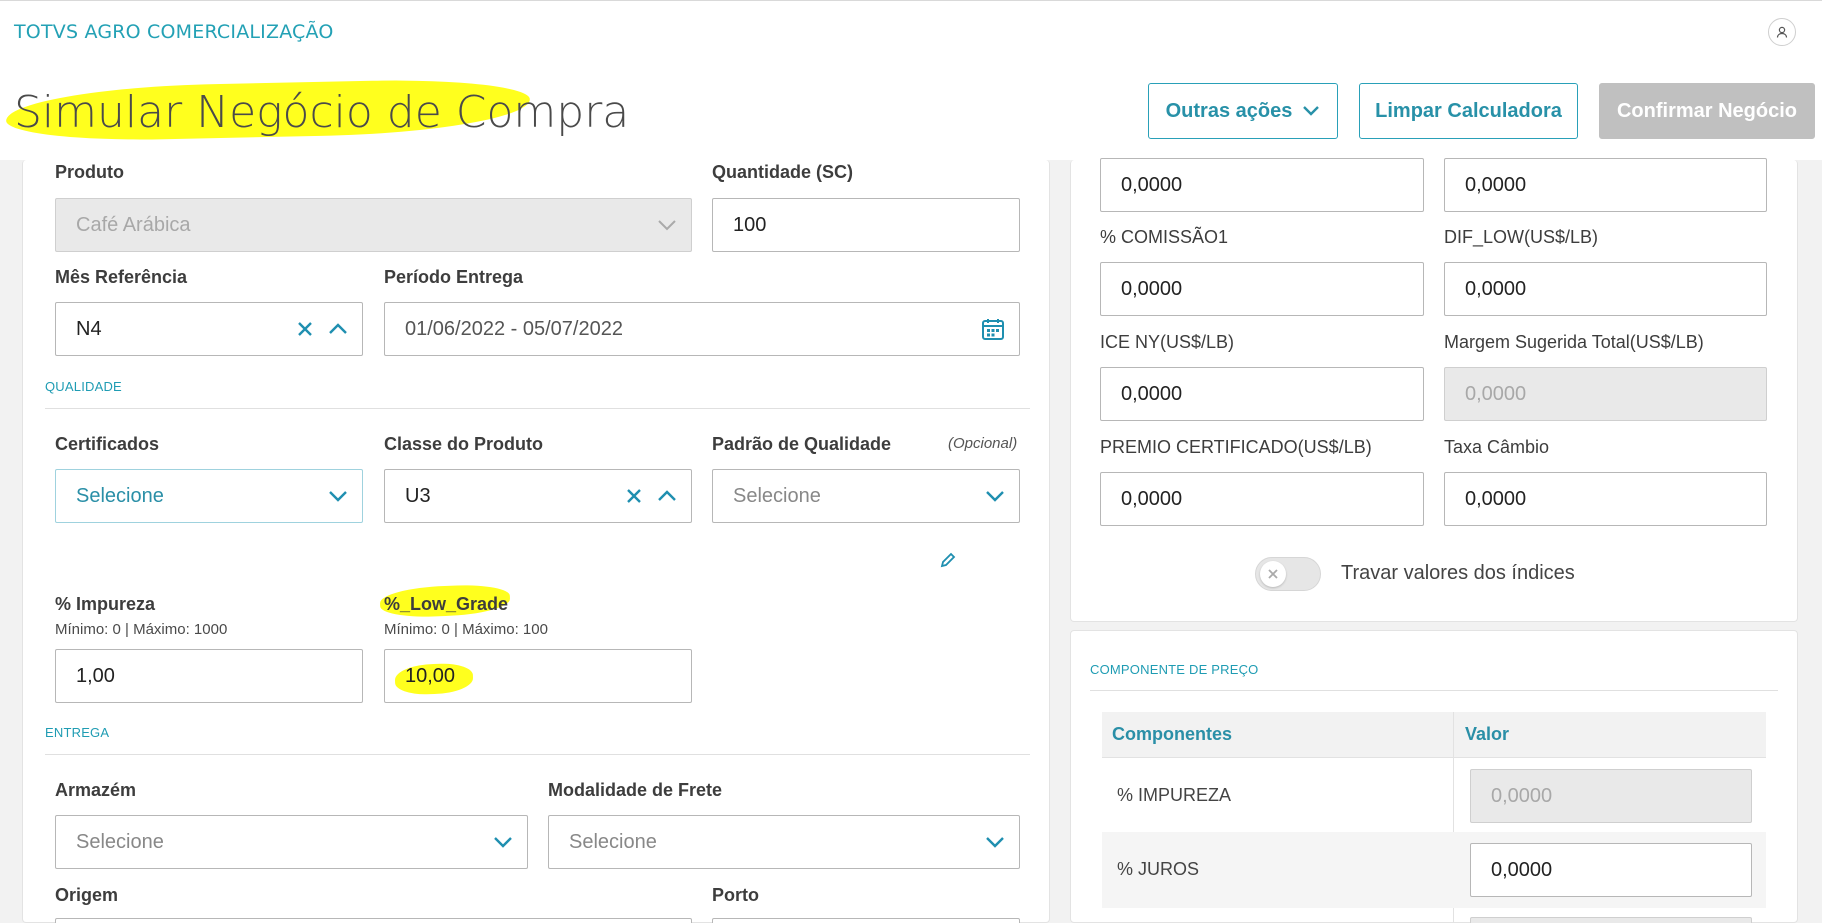 This screenshot has width=1822, height=923. Describe the element at coordinates (702, 329) in the screenshot. I see `periodo-entrega-input: 01/06/2022 - 05/07/2022` at that location.